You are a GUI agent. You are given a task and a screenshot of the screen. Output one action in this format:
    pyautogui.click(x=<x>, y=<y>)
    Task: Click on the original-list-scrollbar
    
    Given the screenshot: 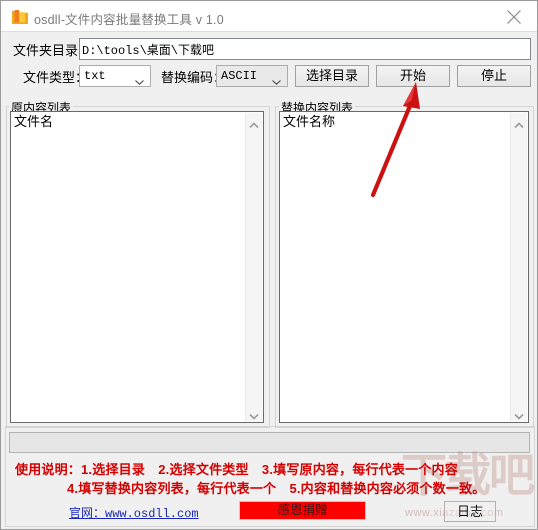 What is the action you would take?
    pyautogui.click(x=253, y=267)
    